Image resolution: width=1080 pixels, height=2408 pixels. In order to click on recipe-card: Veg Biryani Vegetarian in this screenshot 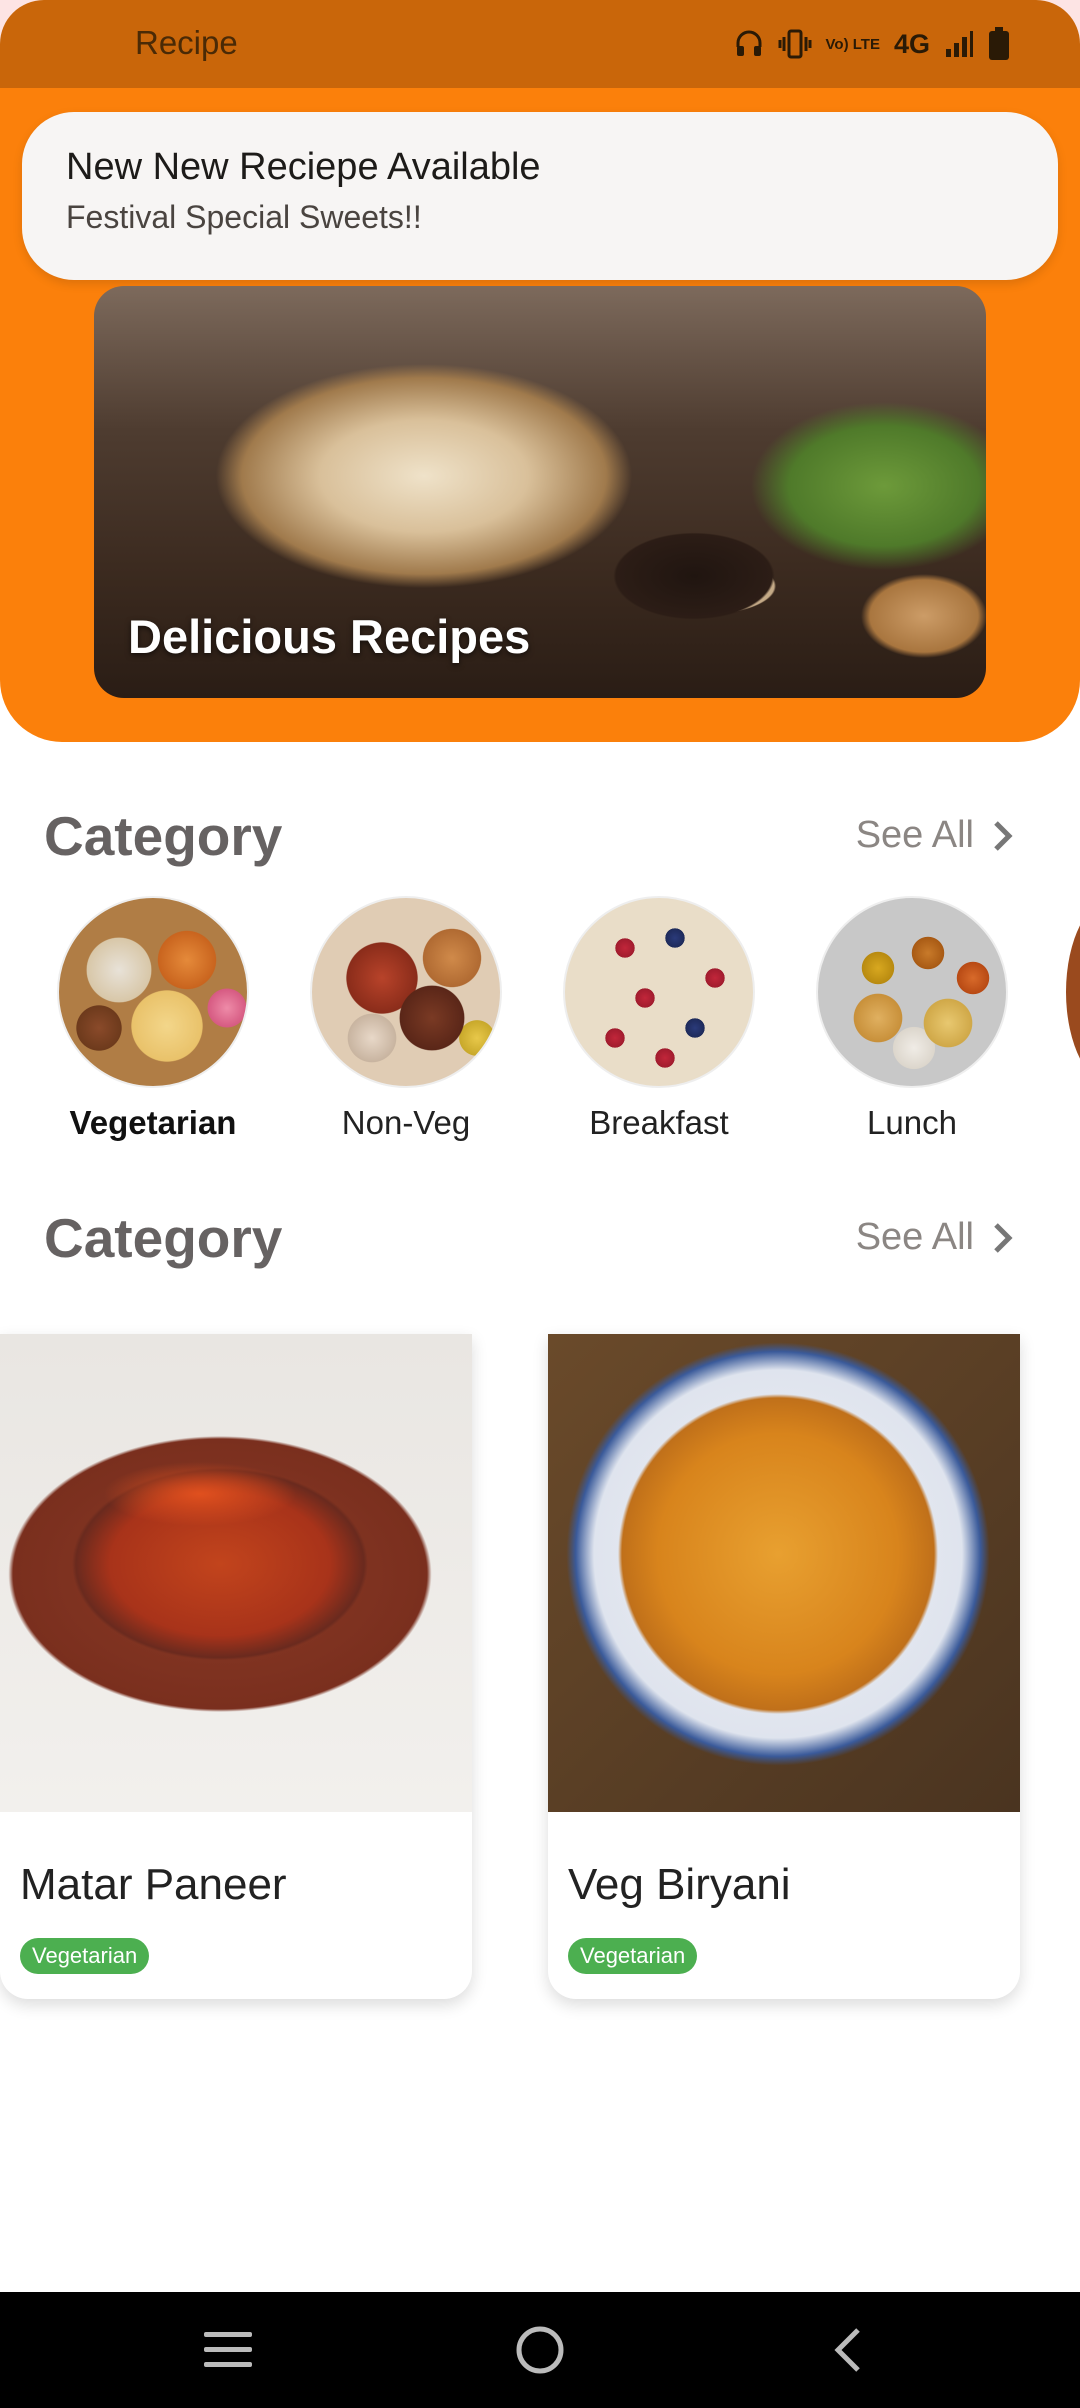, I will do `click(784, 1666)`.